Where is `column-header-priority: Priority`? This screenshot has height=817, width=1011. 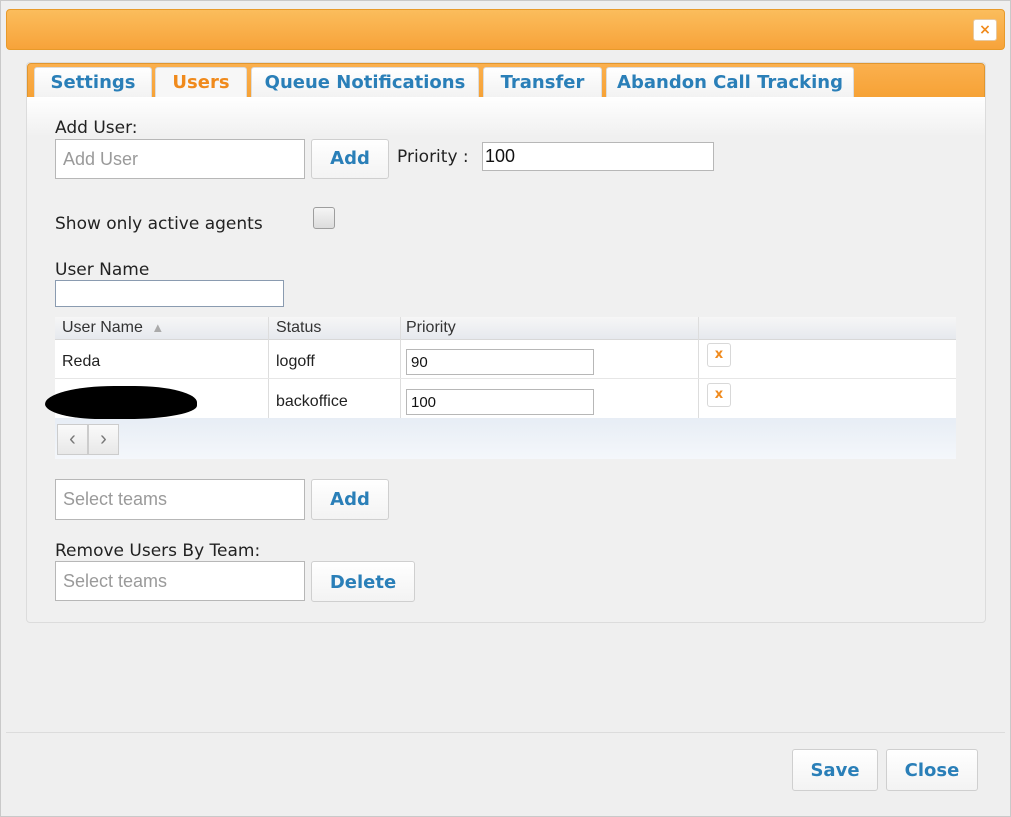
column-header-priority: Priority is located at coordinates (431, 328).